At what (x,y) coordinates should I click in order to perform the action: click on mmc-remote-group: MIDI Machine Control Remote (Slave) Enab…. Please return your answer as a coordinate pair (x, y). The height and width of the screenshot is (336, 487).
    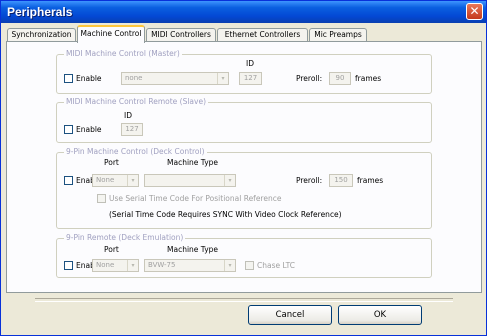
    Looking at the image, I should click on (244, 120).